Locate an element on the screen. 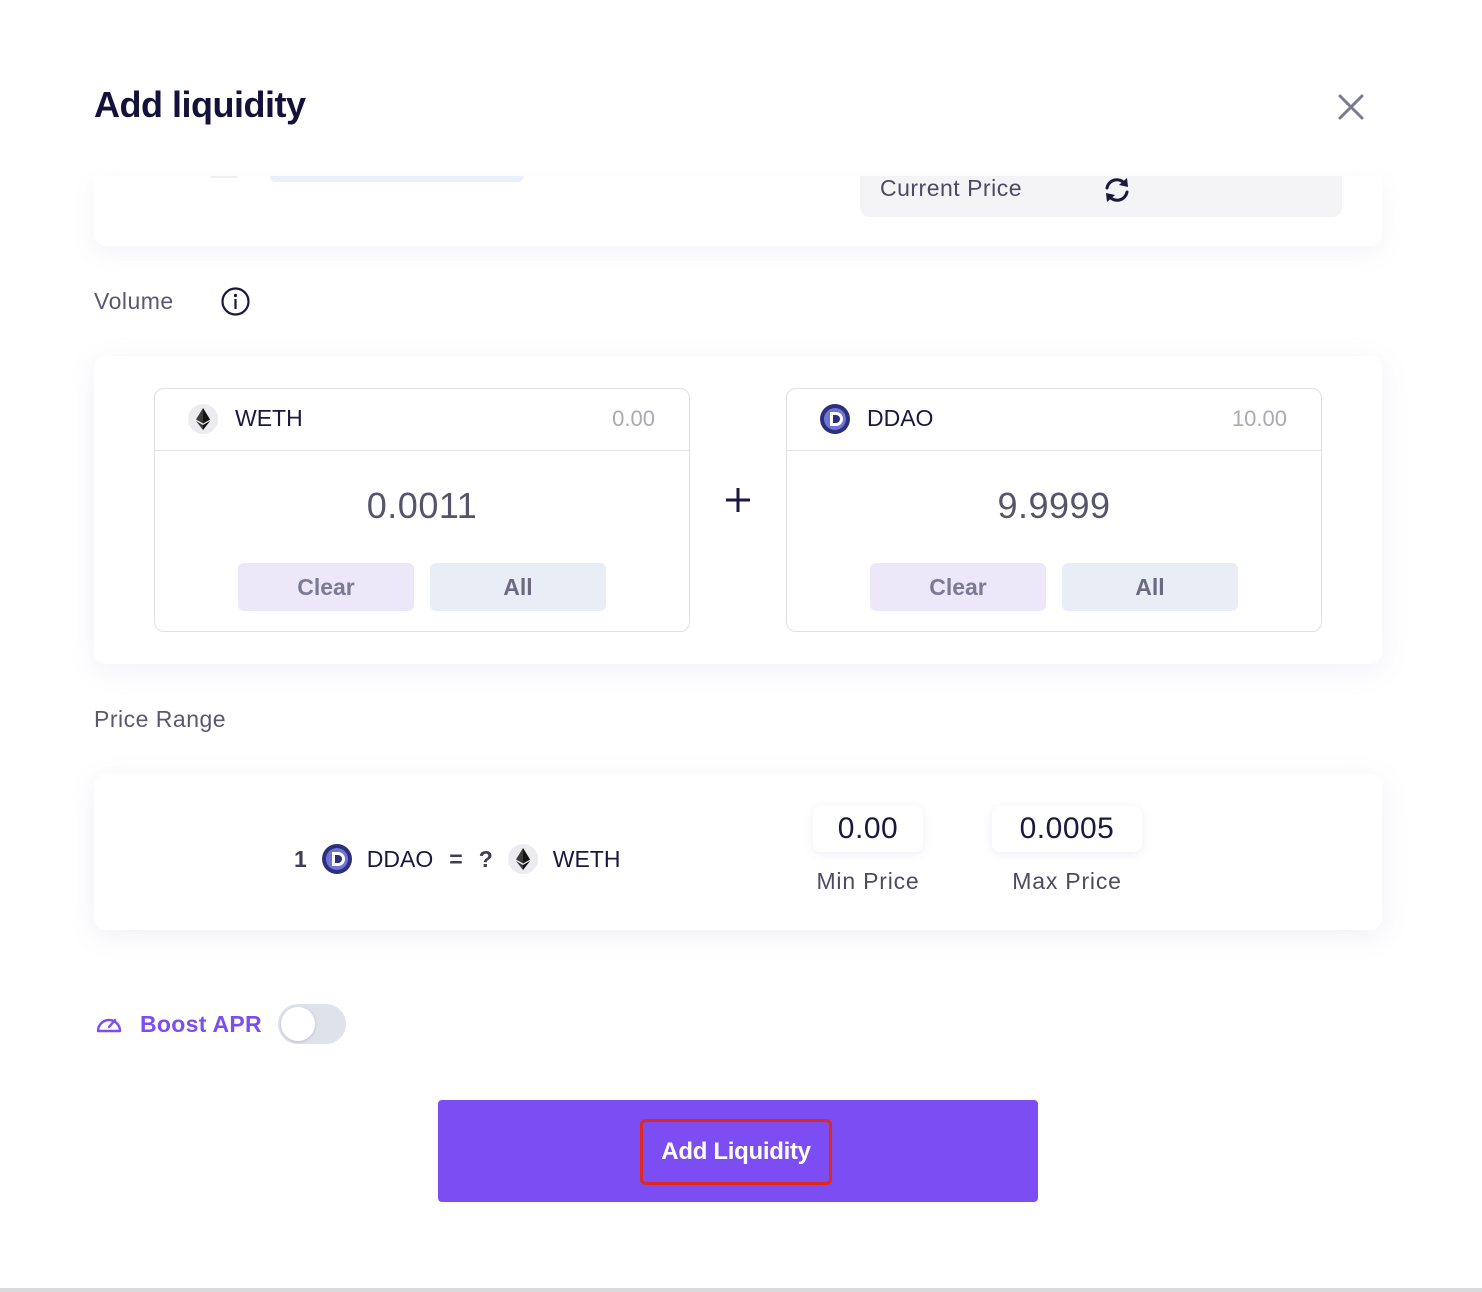 This screenshot has height=1292, width=1482. current-price-box: Current Price is located at coordinates (1101, 195).